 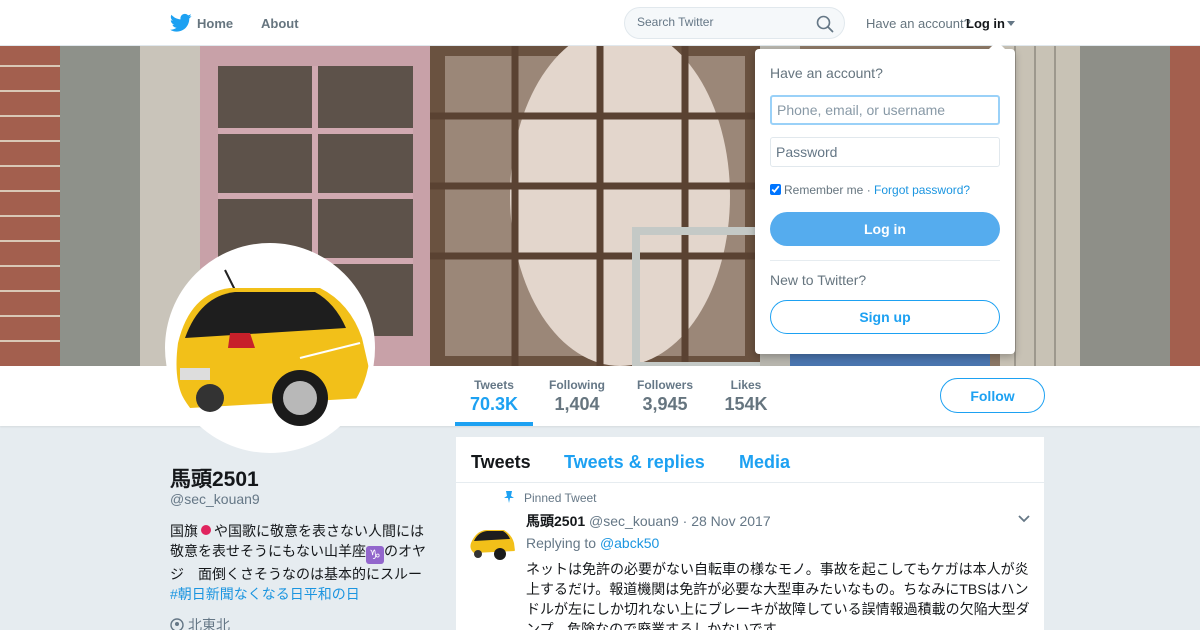 I want to click on avatar-car-image, so click(x=270, y=348).